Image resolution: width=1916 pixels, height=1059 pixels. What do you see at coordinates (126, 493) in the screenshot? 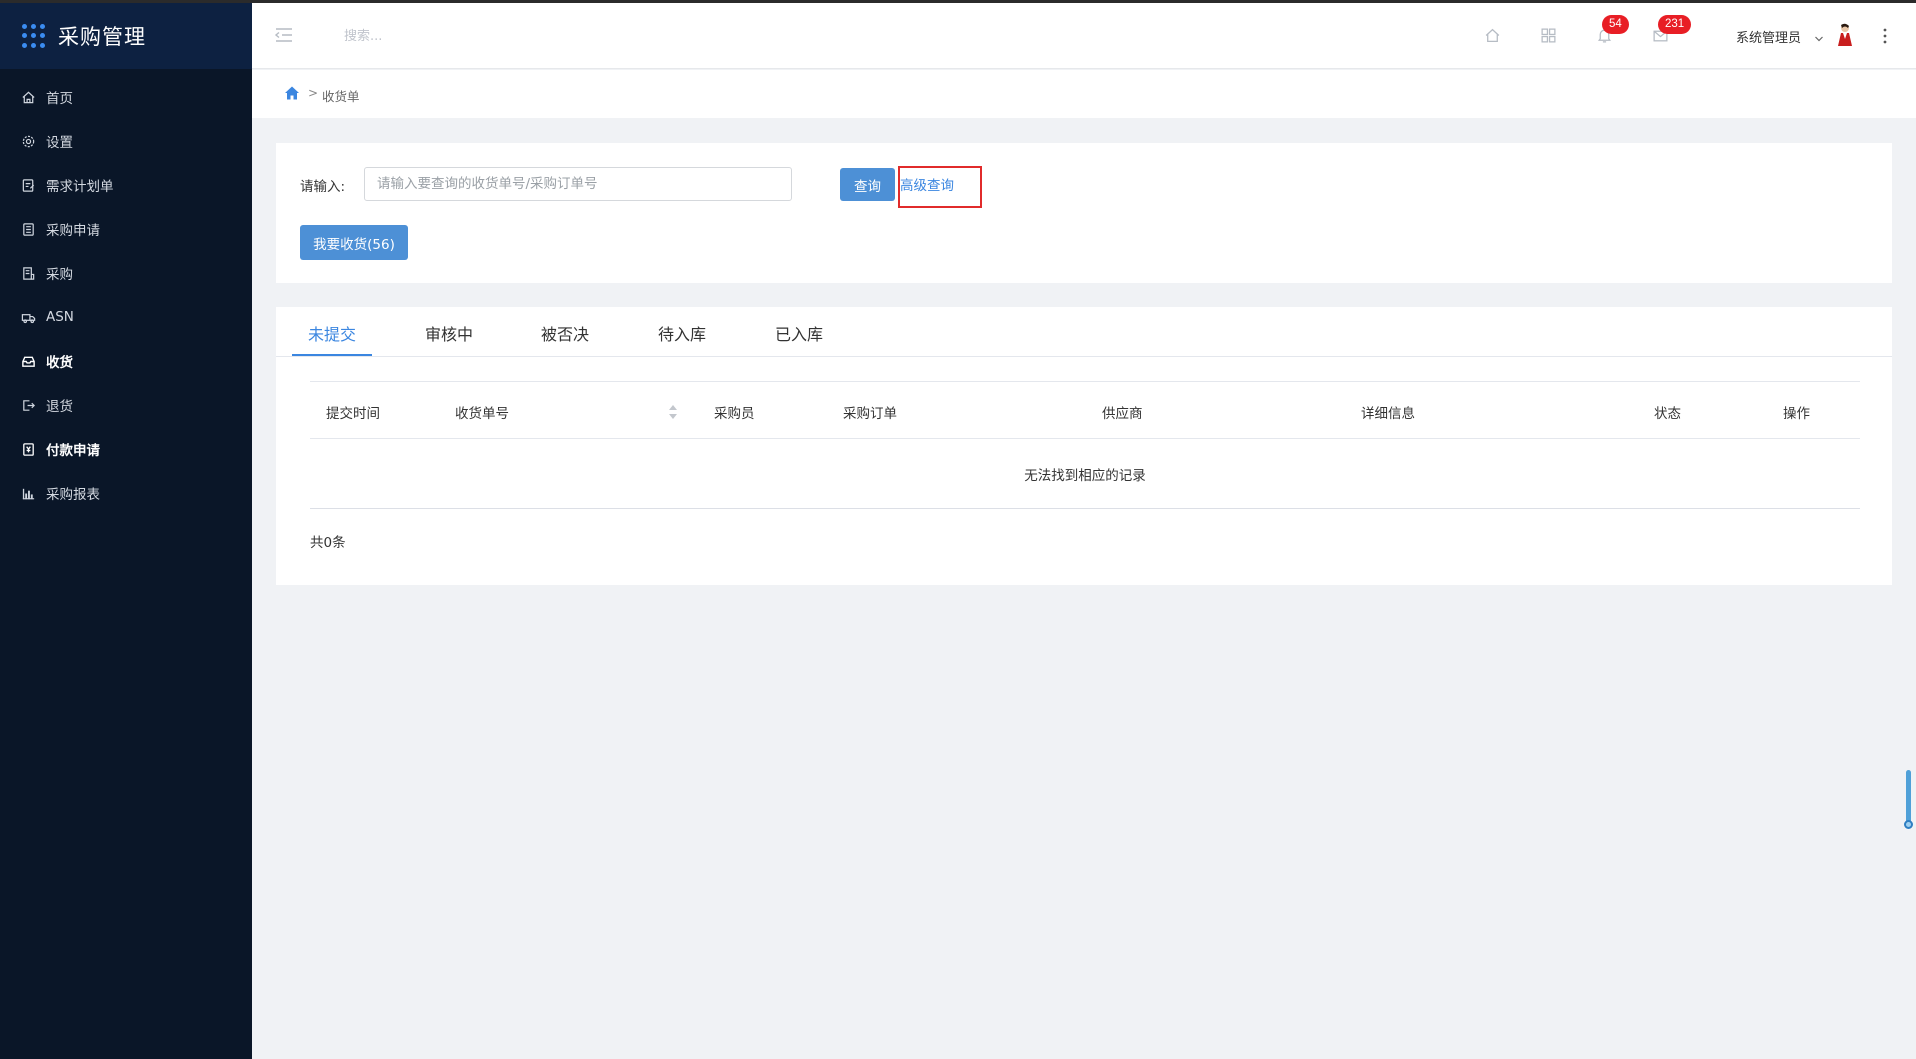
I see `sidebar-item-purchase-report: 采购报表` at bounding box center [126, 493].